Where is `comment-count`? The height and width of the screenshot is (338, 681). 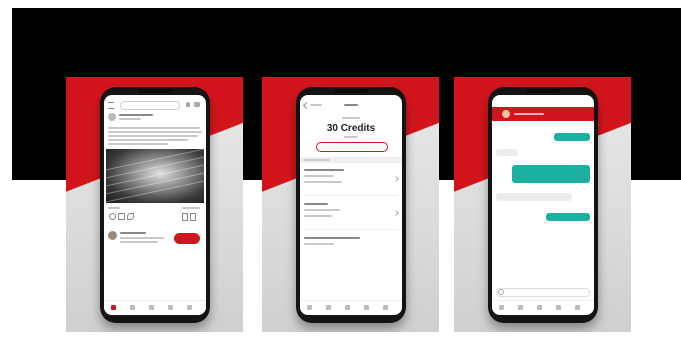 comment-count is located at coordinates (191, 208).